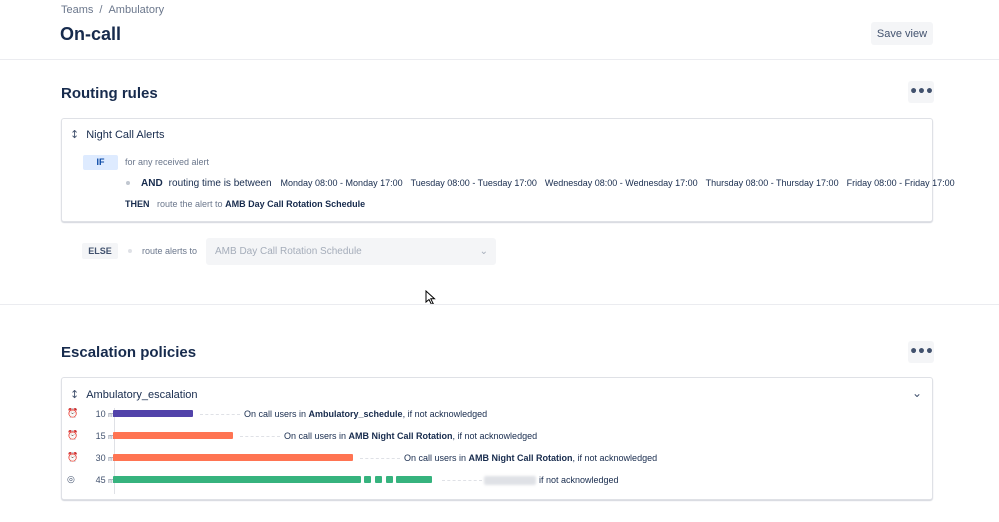 The image size is (999, 522). I want to click on condition-text: routing time is between, so click(220, 183).